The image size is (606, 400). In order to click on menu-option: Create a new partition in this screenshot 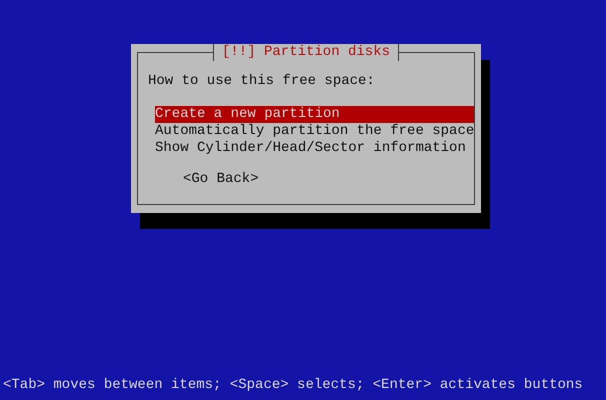, I will do `click(314, 114)`.